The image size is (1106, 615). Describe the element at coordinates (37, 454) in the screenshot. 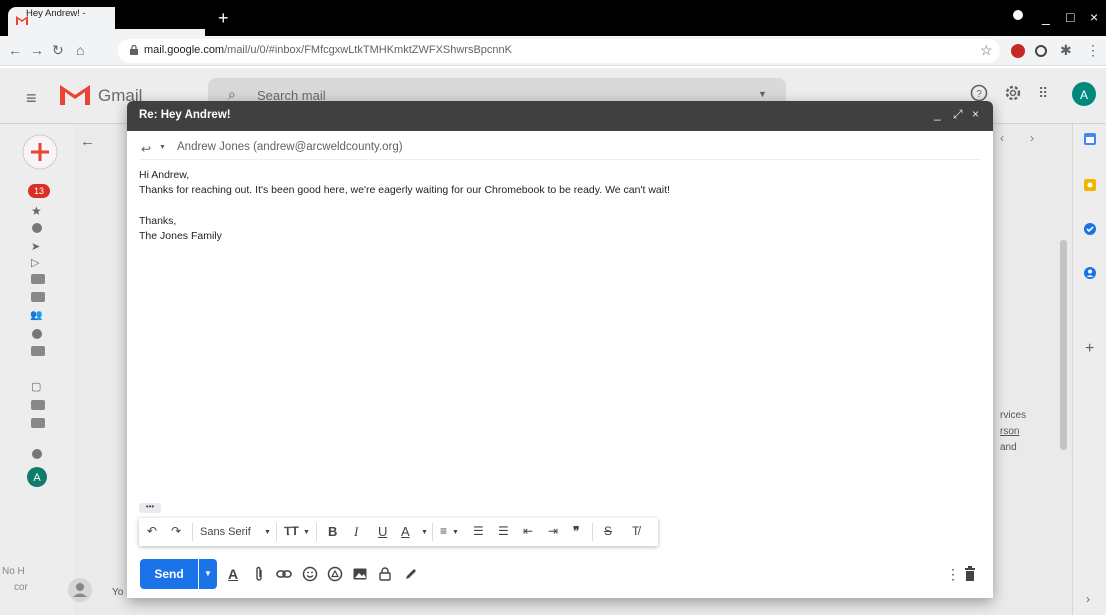

I see `hangouts-icon` at that location.